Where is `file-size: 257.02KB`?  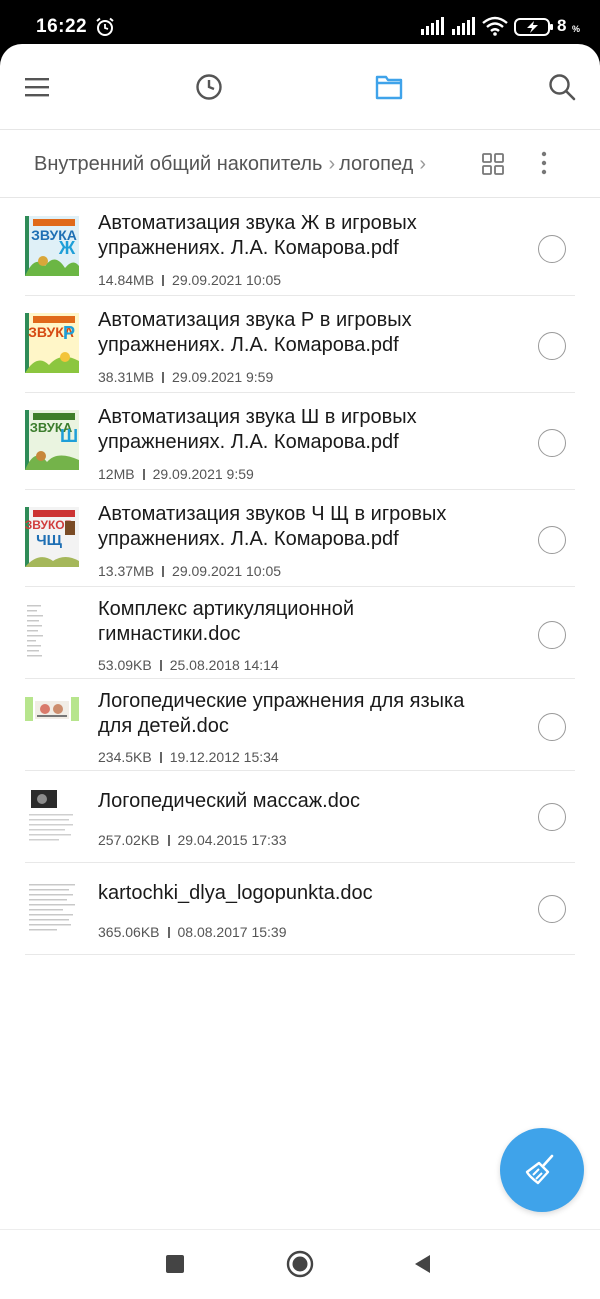 file-size: 257.02KB is located at coordinates (129, 840).